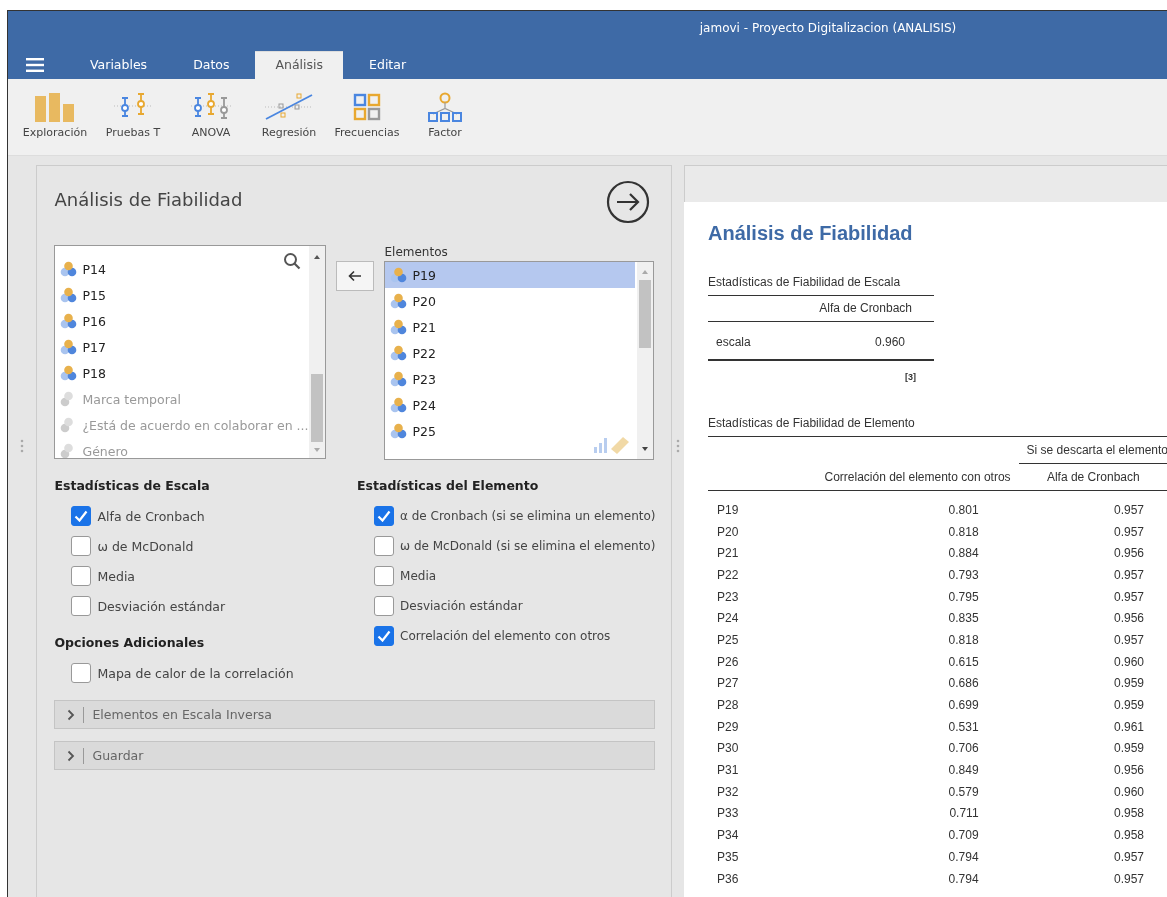 The width and height of the screenshot is (1167, 897). Describe the element at coordinates (733, 342) in the screenshot. I see `table-cell: escala` at that location.